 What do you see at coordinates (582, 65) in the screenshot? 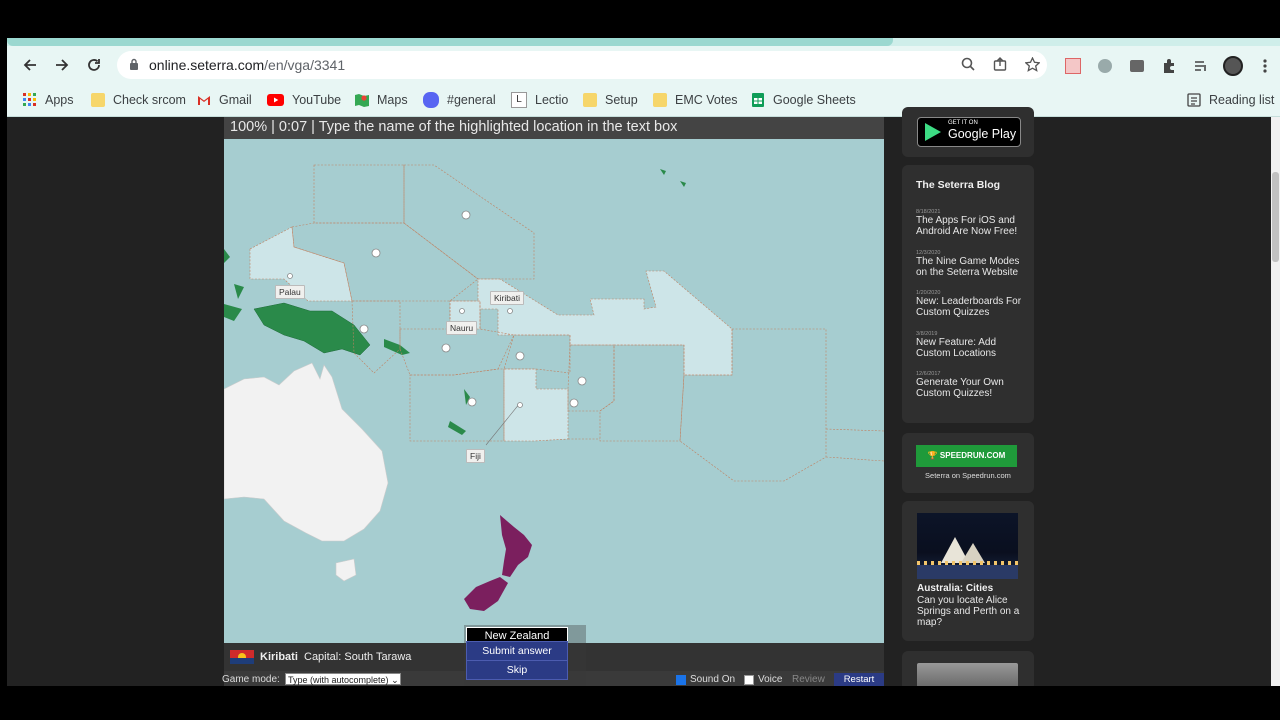
I see `address-bar: online.seterra.com/en/vga/3341` at bounding box center [582, 65].